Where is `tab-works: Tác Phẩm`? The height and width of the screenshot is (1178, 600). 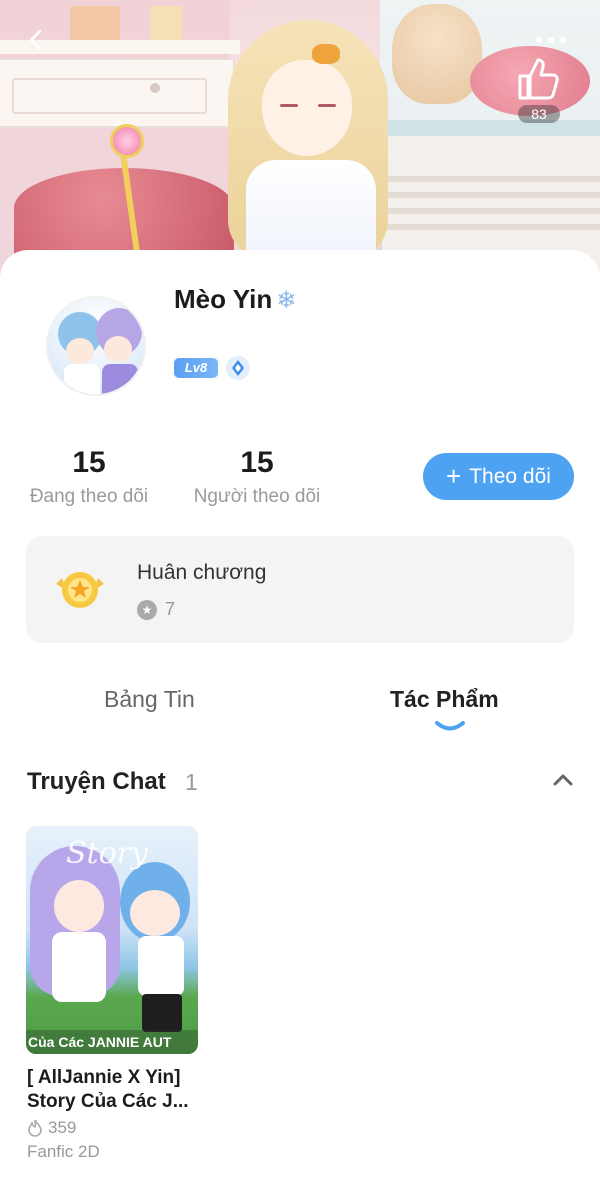
tab-works: Tác Phẩm is located at coordinates (444, 699).